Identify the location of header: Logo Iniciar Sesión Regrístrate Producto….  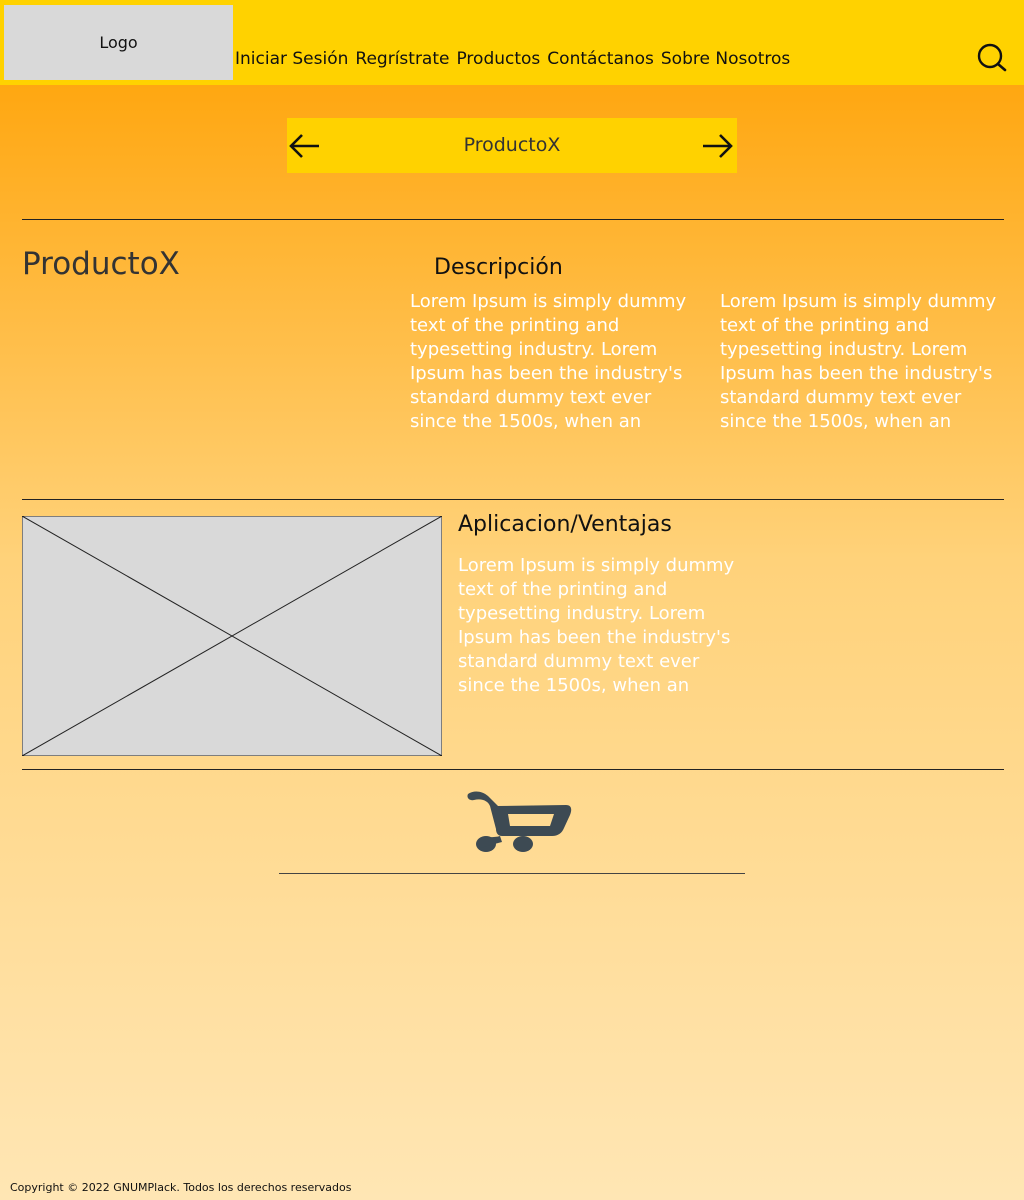
(512, 42).